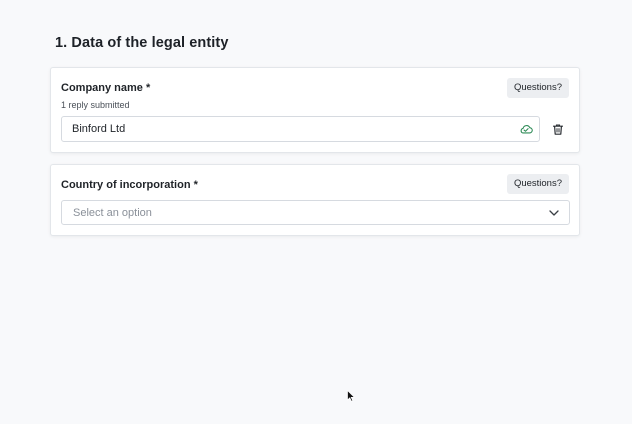 The width and height of the screenshot is (632, 424). I want to click on reply-status: 1 reply submitted, so click(95, 105).